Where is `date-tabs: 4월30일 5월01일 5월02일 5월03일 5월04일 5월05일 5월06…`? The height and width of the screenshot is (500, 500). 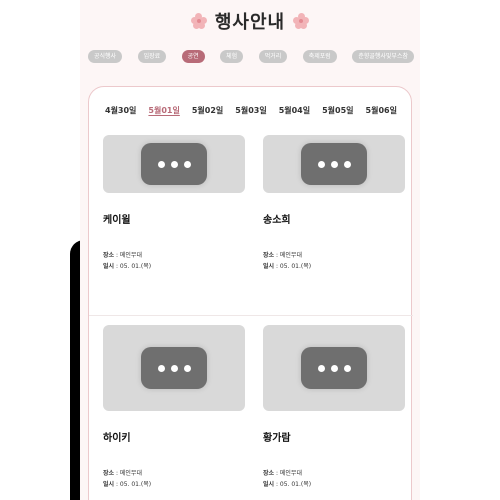
date-tabs: 4월30일 5월01일 5월02일 5월03일 5월04일 5월05일 5월06… is located at coordinates (251, 110).